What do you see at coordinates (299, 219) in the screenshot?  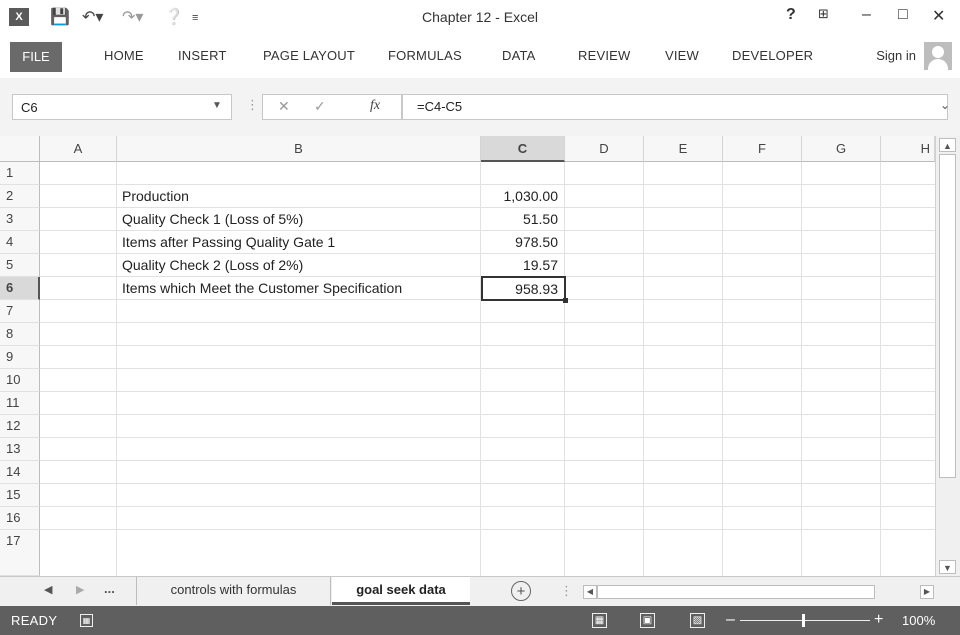 I see `cell-b3: Quality Check 1 (Loss of 5%)` at bounding box center [299, 219].